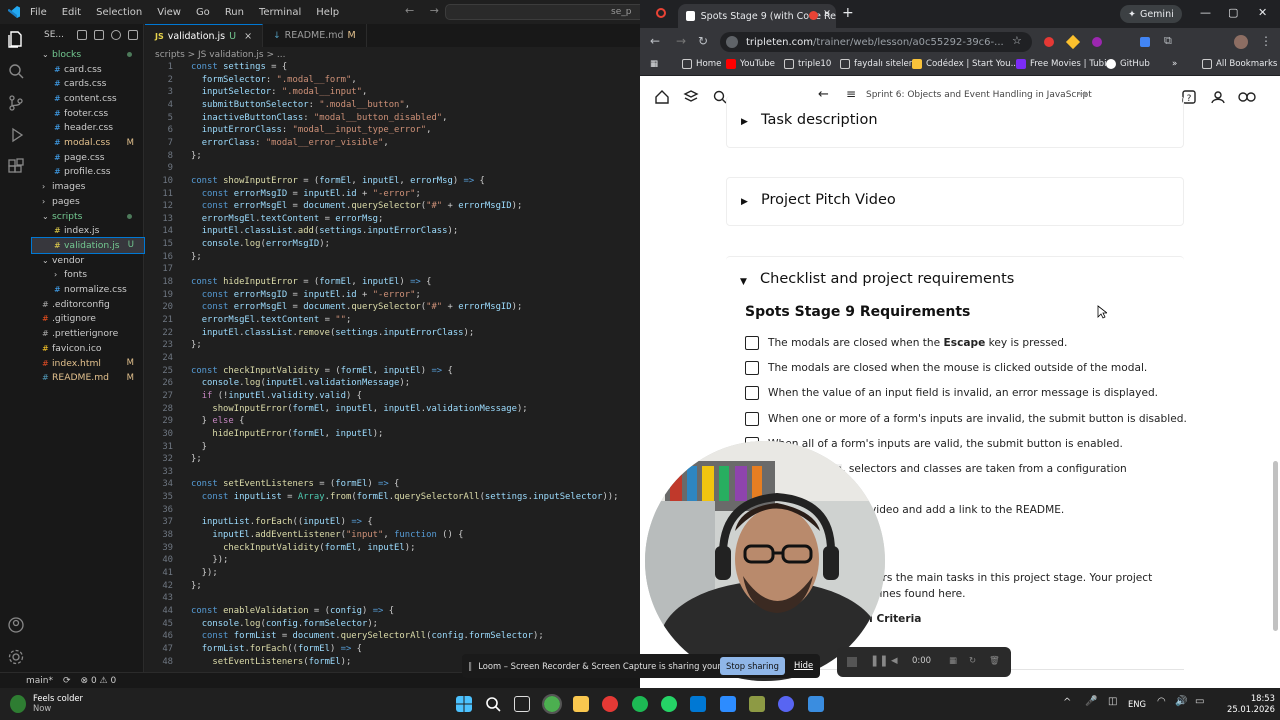 This screenshot has height=720, width=1280. I want to click on explorer-icon, so click(16, 39).